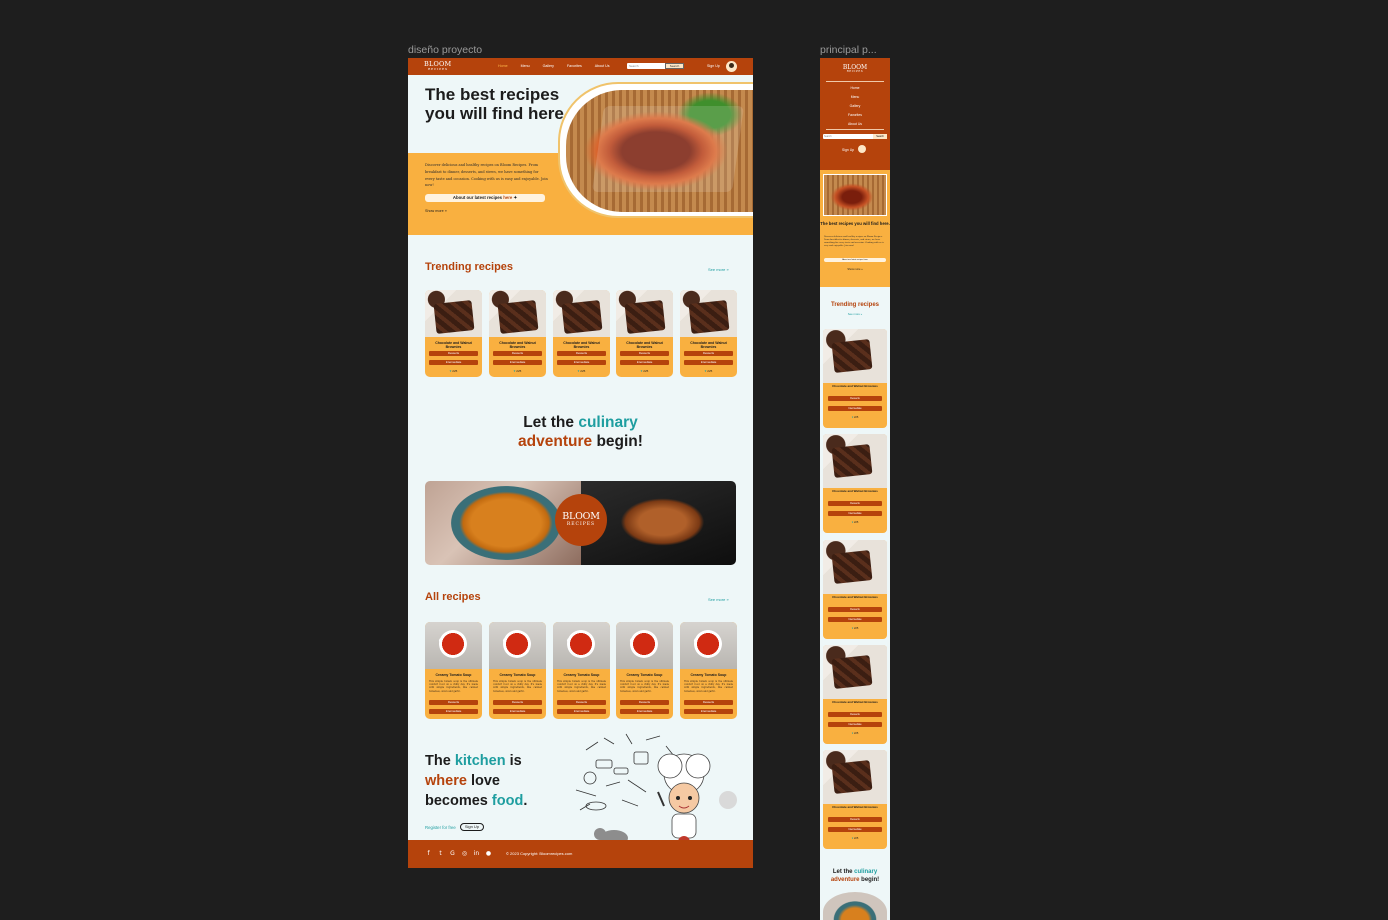 Image resolution: width=1388 pixels, height=920 pixels. Describe the element at coordinates (440, 827) in the screenshot. I see `register-link: Register for free` at that location.